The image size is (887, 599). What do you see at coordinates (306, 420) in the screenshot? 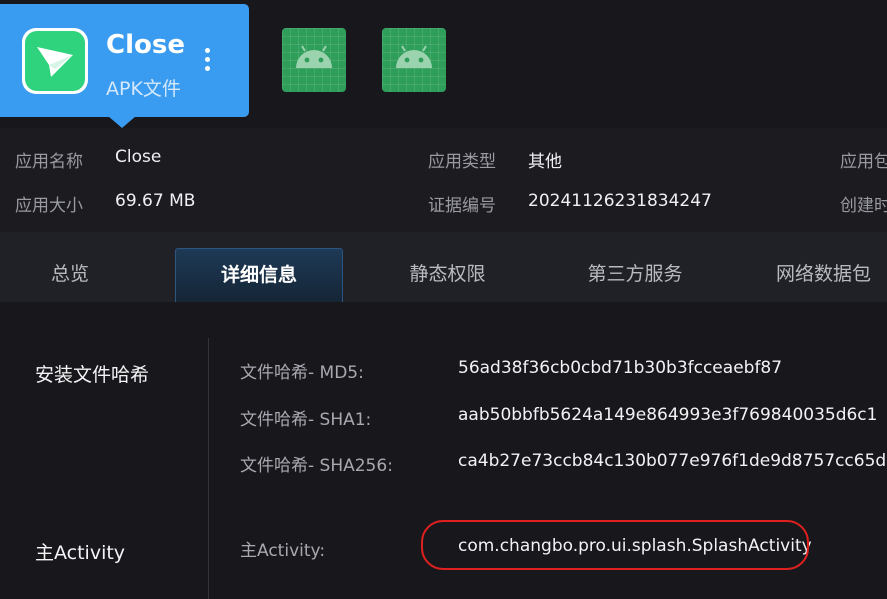
I see `sha1-label: 文件哈希- SHA1:` at bounding box center [306, 420].